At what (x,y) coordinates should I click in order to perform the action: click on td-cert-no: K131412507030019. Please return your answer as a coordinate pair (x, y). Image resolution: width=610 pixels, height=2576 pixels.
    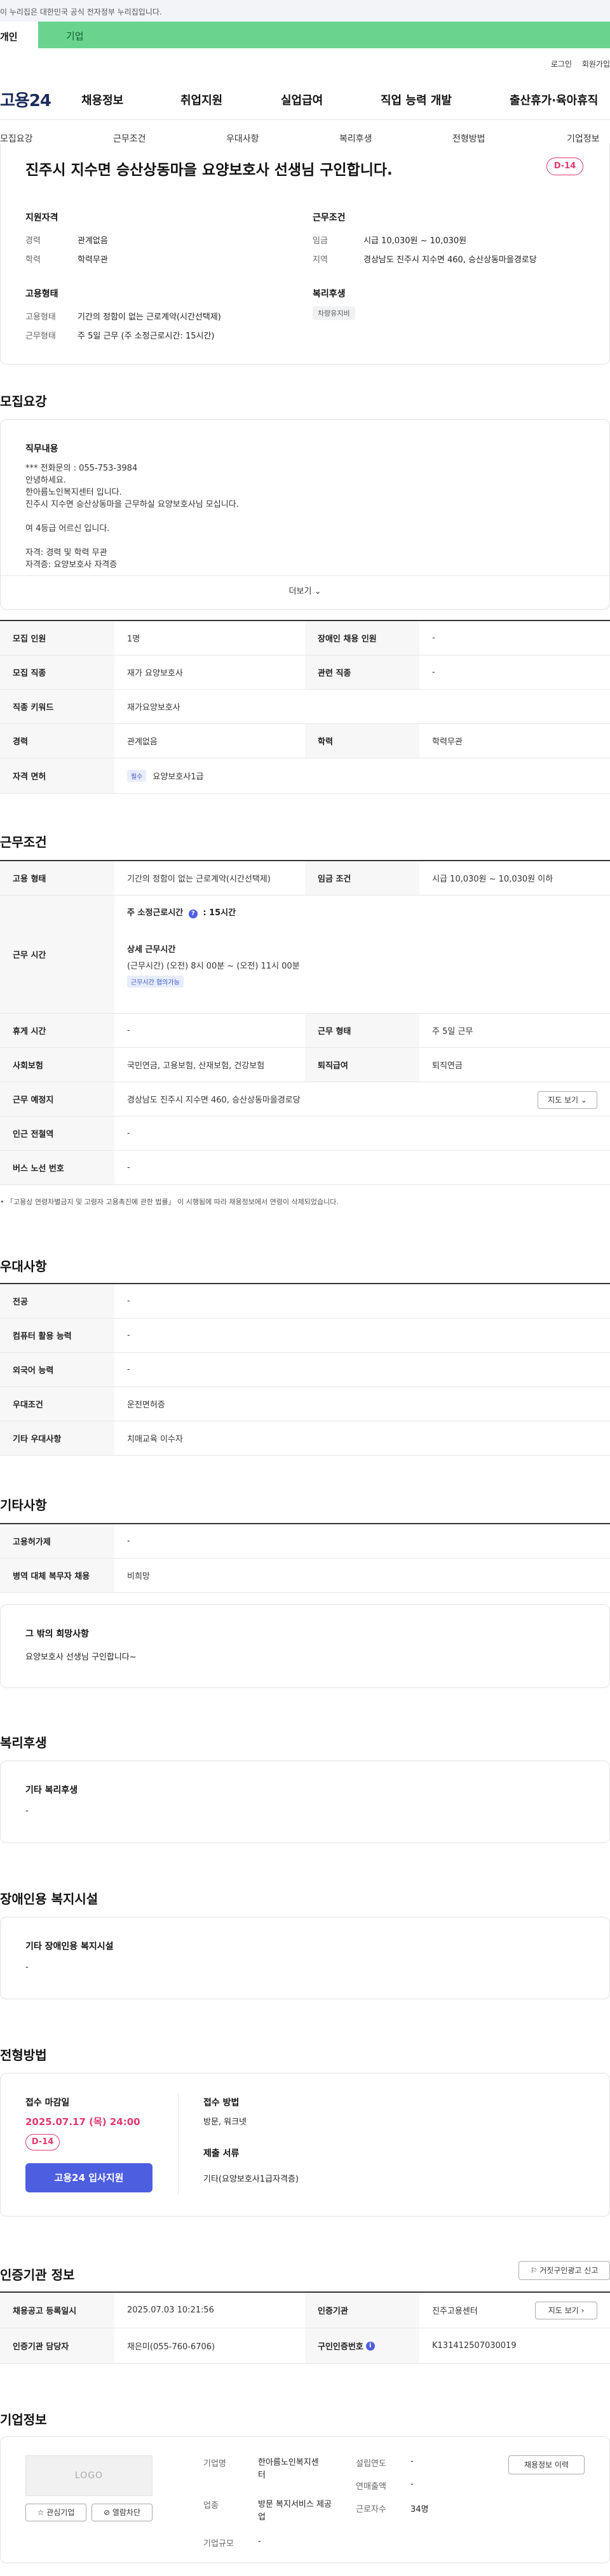
    Looking at the image, I should click on (474, 2346).